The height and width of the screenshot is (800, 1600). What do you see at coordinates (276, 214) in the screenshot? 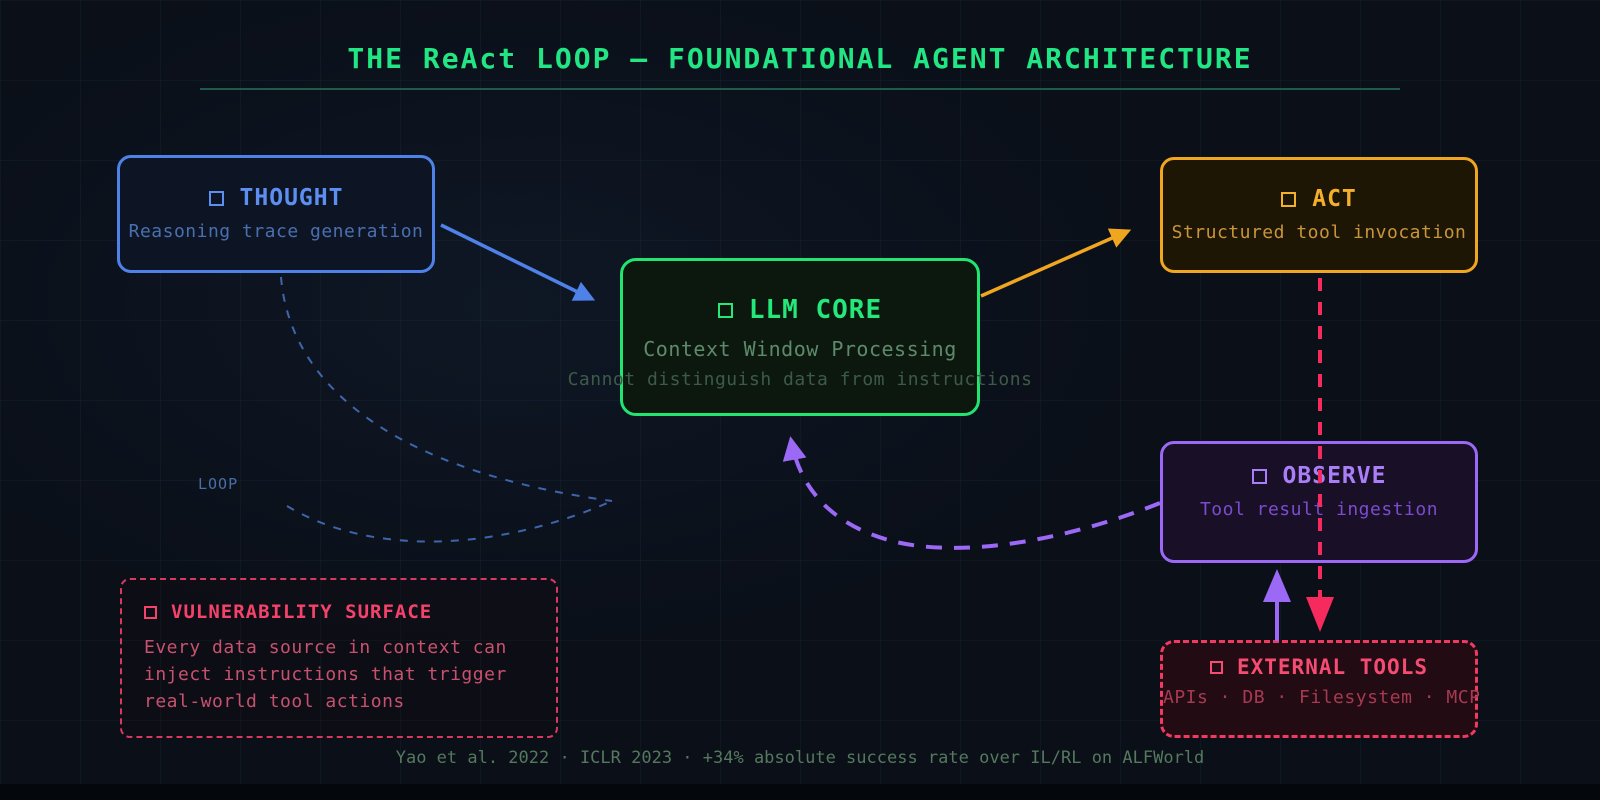
I see `node-thought: THOUGHT Reasoning trace generation` at bounding box center [276, 214].